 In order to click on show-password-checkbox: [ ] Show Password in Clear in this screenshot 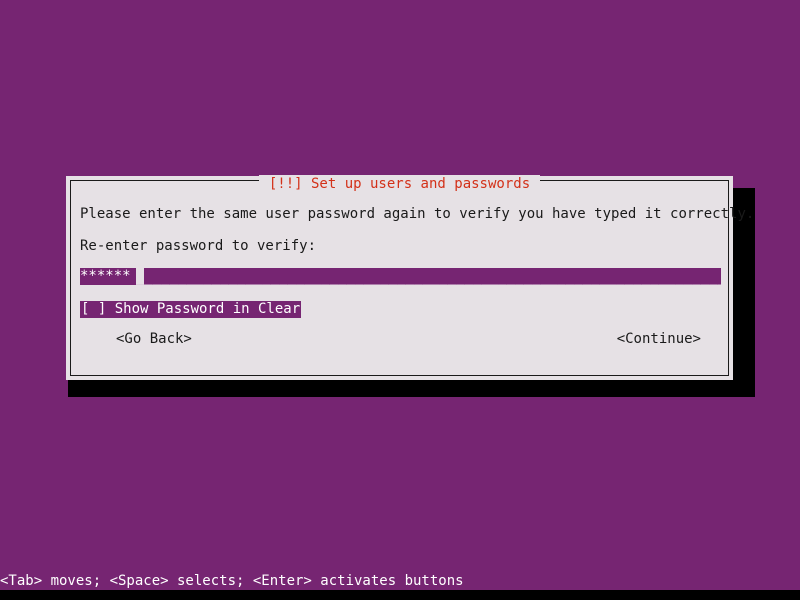, I will do `click(191, 309)`.